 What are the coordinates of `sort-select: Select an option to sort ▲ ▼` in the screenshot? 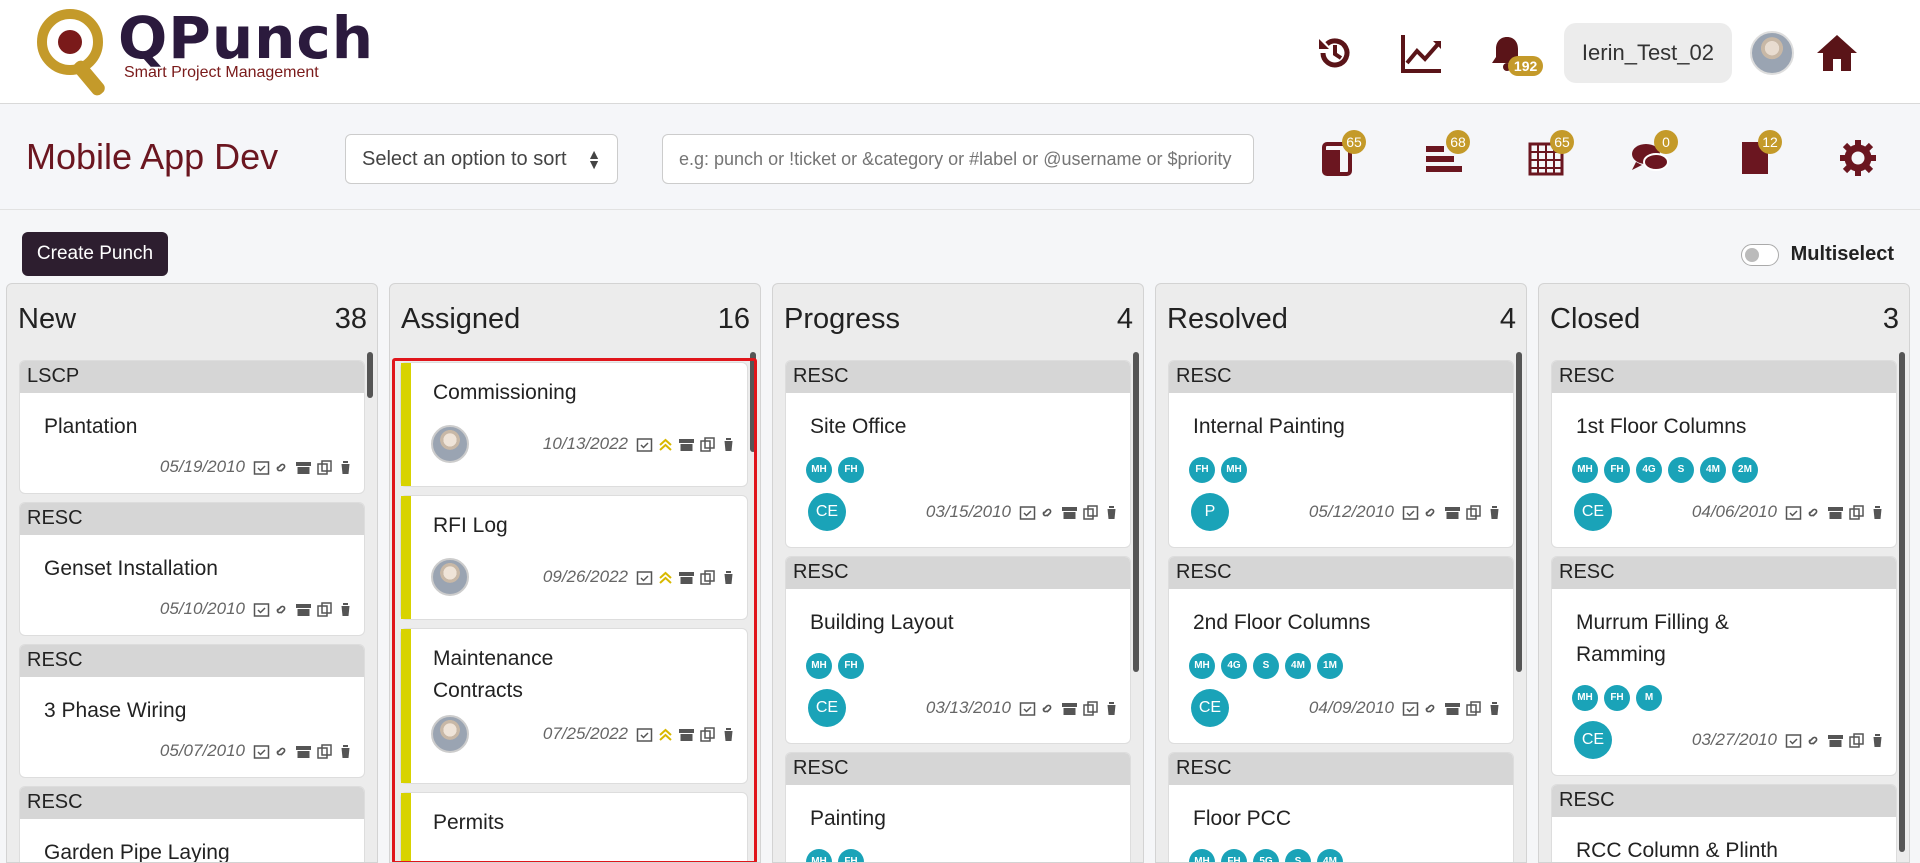 It's located at (481, 159).